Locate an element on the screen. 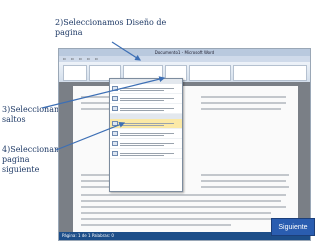 The height and width of the screenshot is (241, 320). next-button: Siguiente is located at coordinates (293, 227).